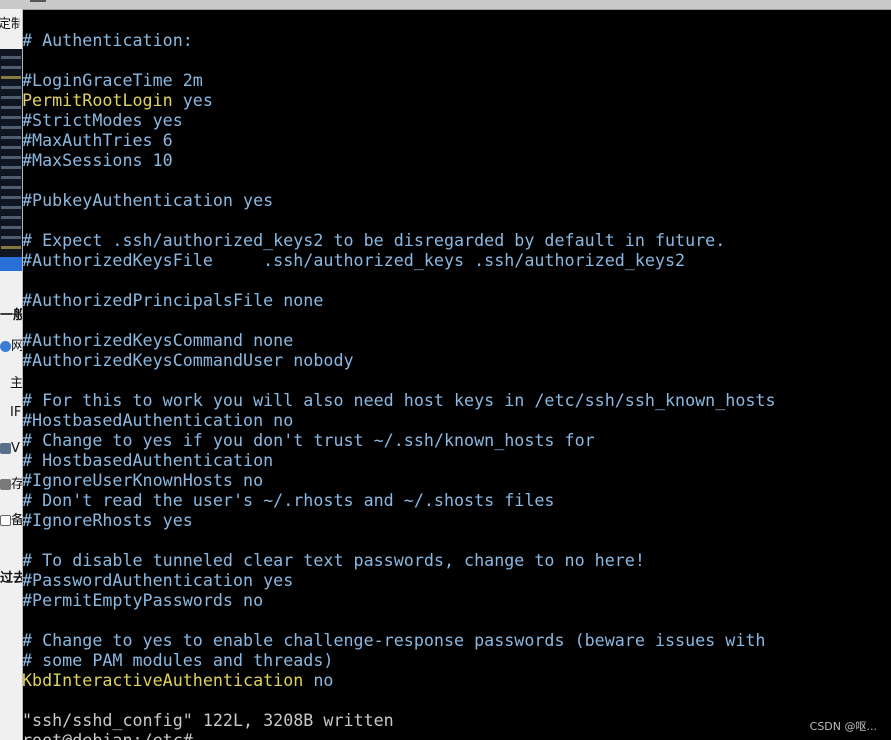 This screenshot has height=740, width=891. Describe the element at coordinates (107, 735) in the screenshot. I see `terminal-line: root@debian:/etc#` at that location.